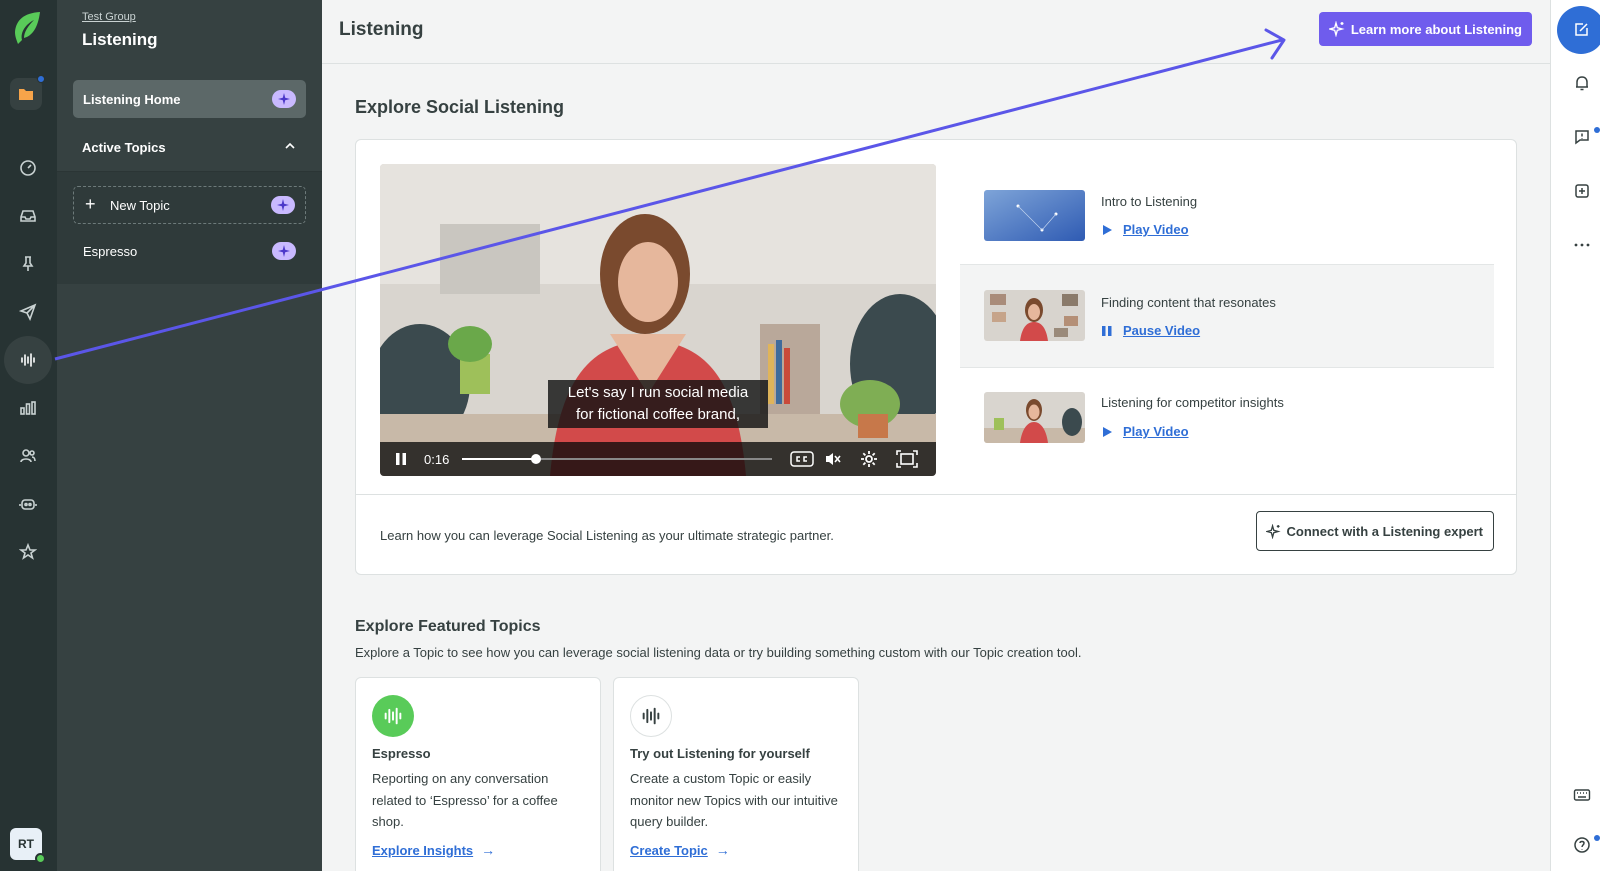  What do you see at coordinates (381, 29) in the screenshot?
I see `page-title: Listening` at bounding box center [381, 29].